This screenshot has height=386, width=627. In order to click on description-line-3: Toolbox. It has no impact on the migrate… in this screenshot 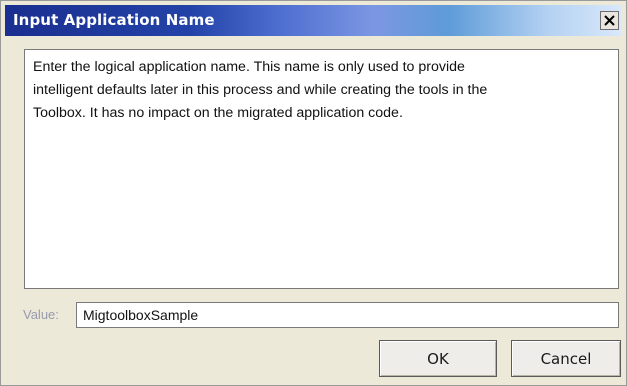, I will do `click(218, 113)`.